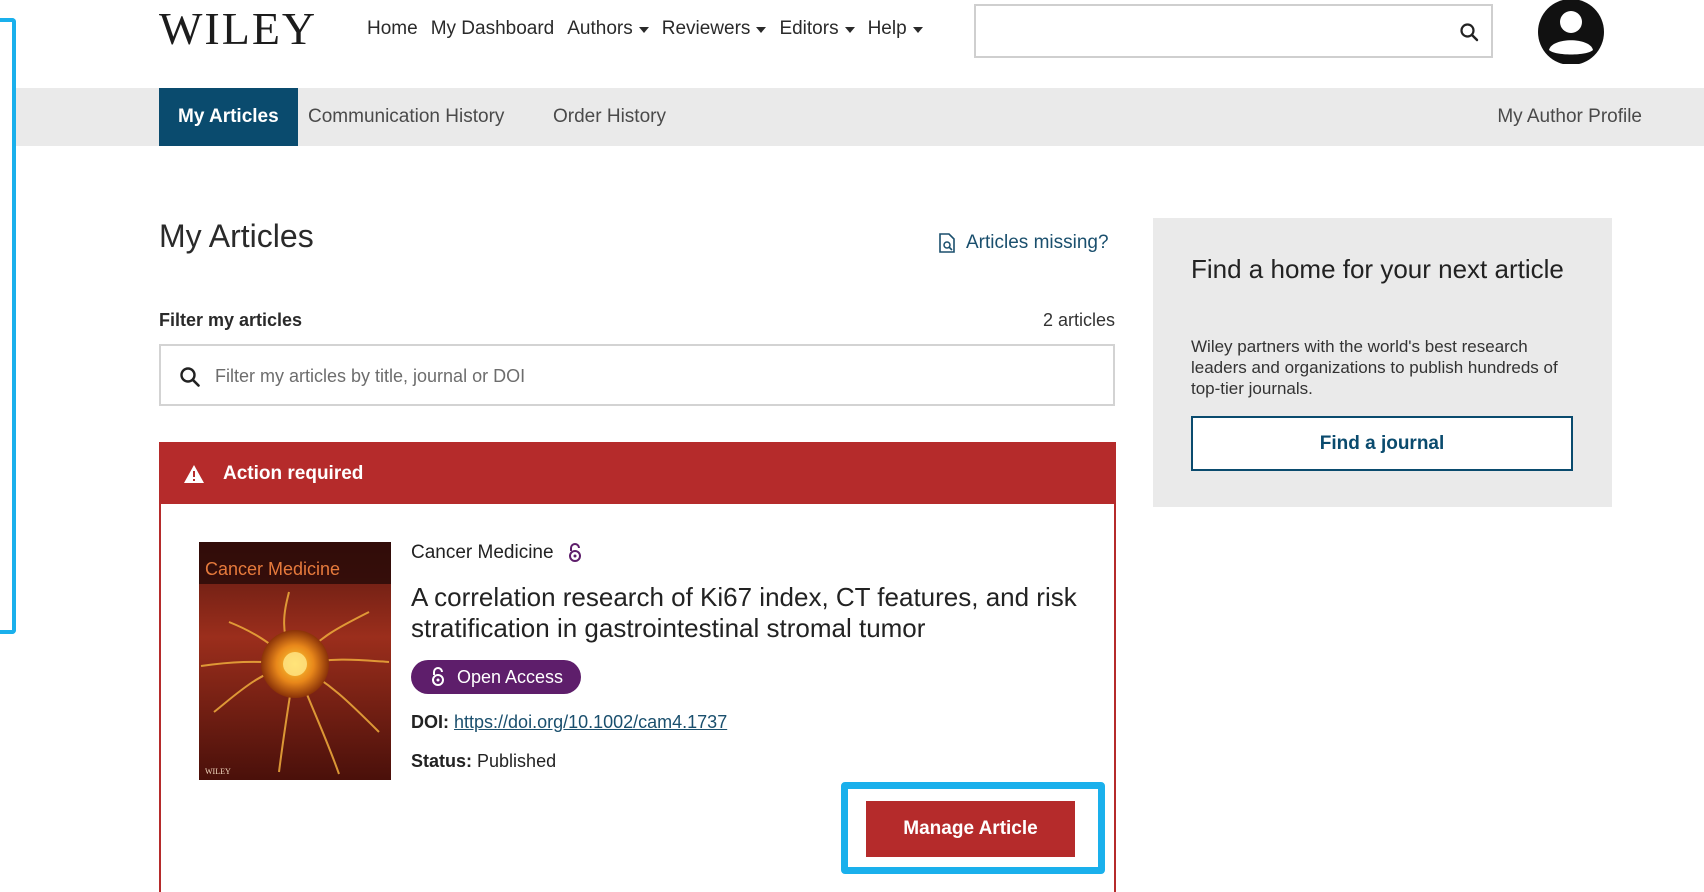 The width and height of the screenshot is (1704, 892). Describe the element at coordinates (228, 117) in the screenshot. I see `tab-my-articles: My Articles` at that location.